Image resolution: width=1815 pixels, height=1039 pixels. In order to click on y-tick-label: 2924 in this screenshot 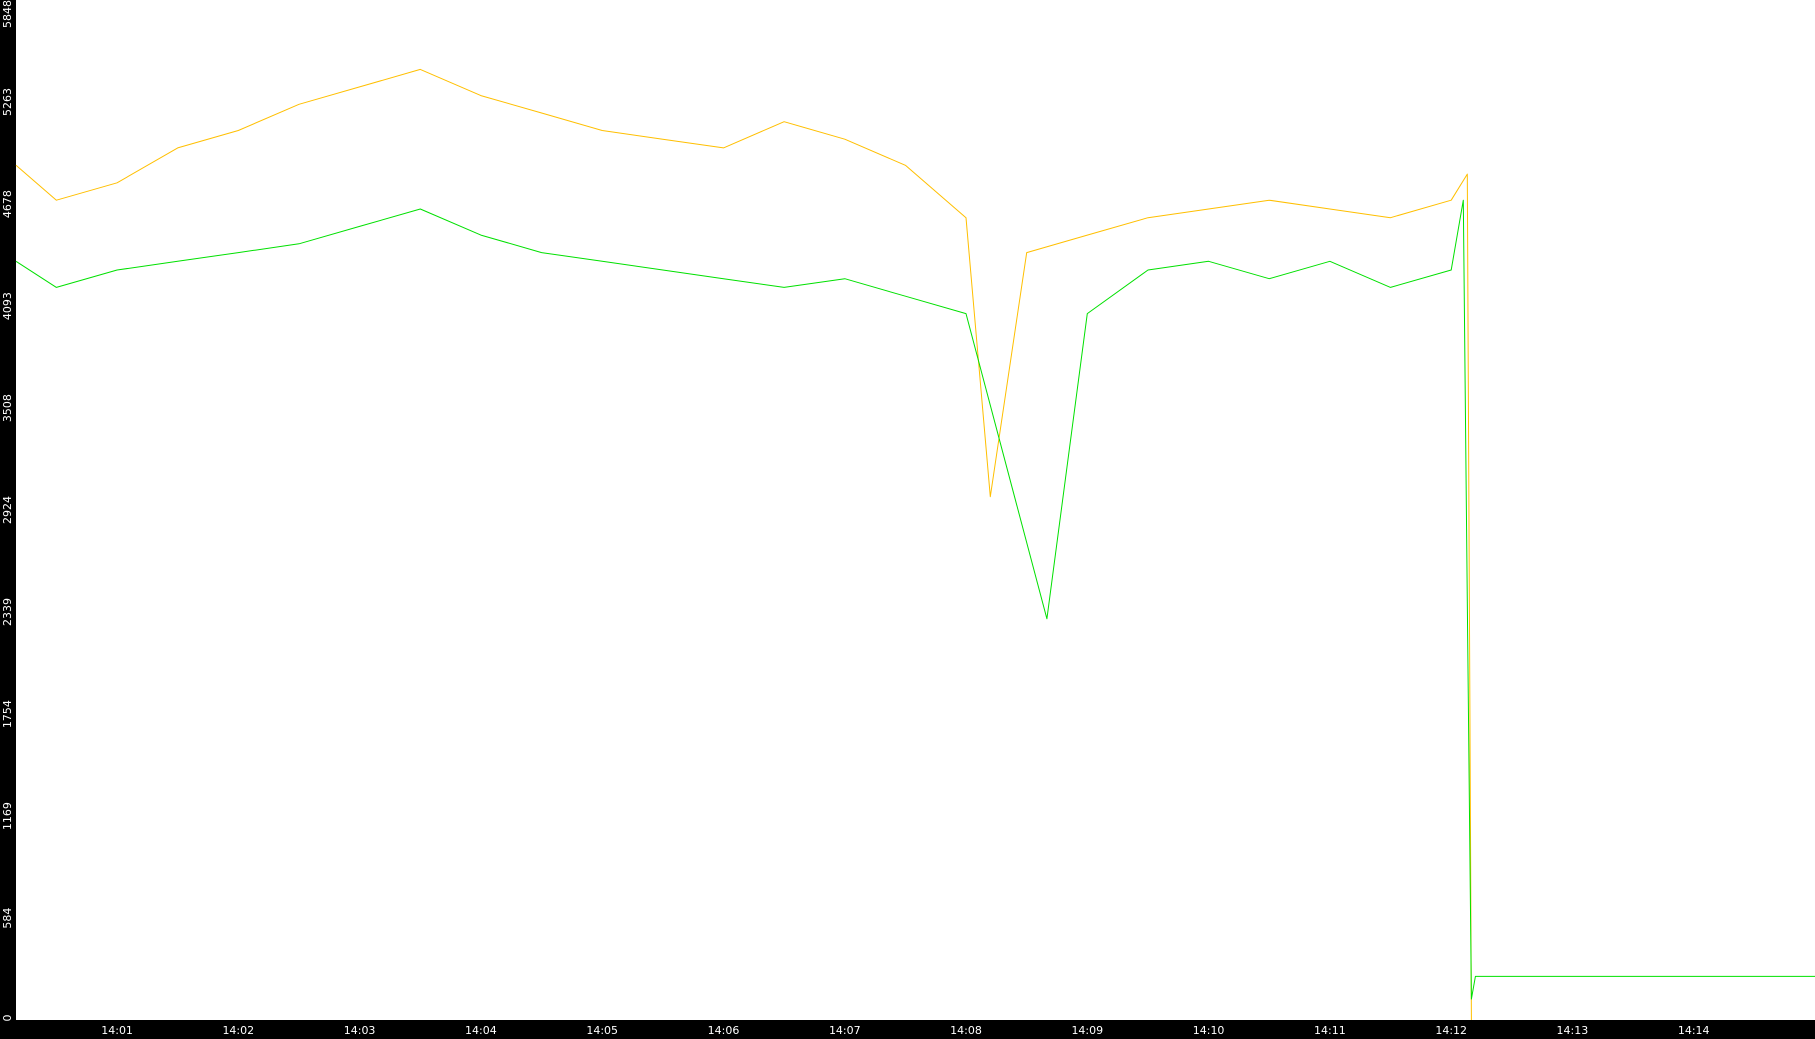, I will do `click(7, 510)`.